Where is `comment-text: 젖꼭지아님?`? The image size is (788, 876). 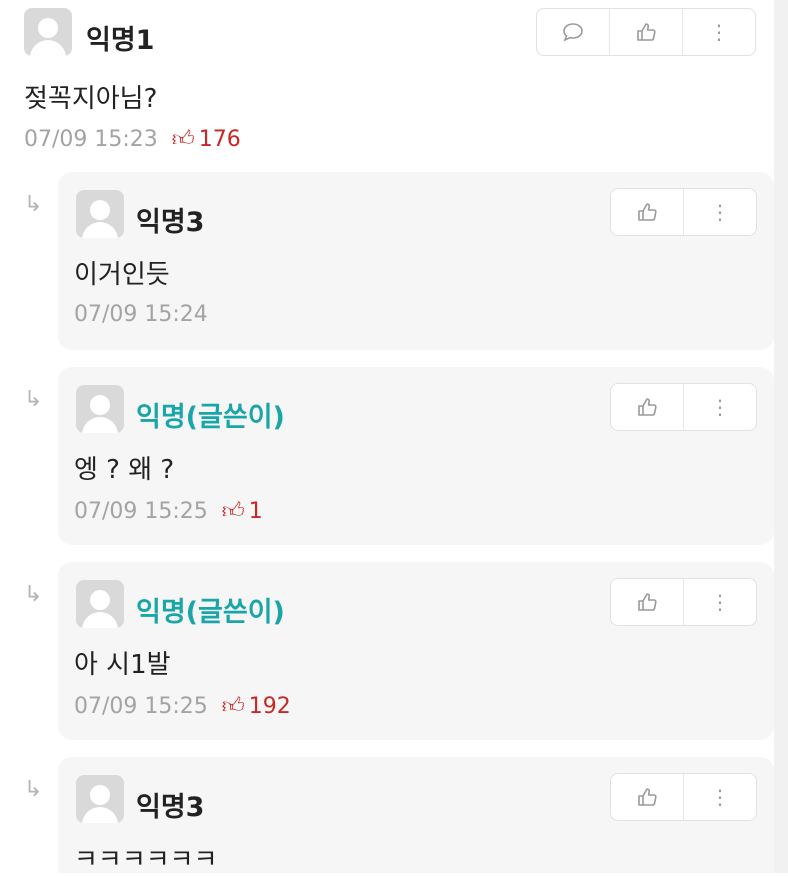
comment-text: 젖꼭지아님? is located at coordinates (91, 99).